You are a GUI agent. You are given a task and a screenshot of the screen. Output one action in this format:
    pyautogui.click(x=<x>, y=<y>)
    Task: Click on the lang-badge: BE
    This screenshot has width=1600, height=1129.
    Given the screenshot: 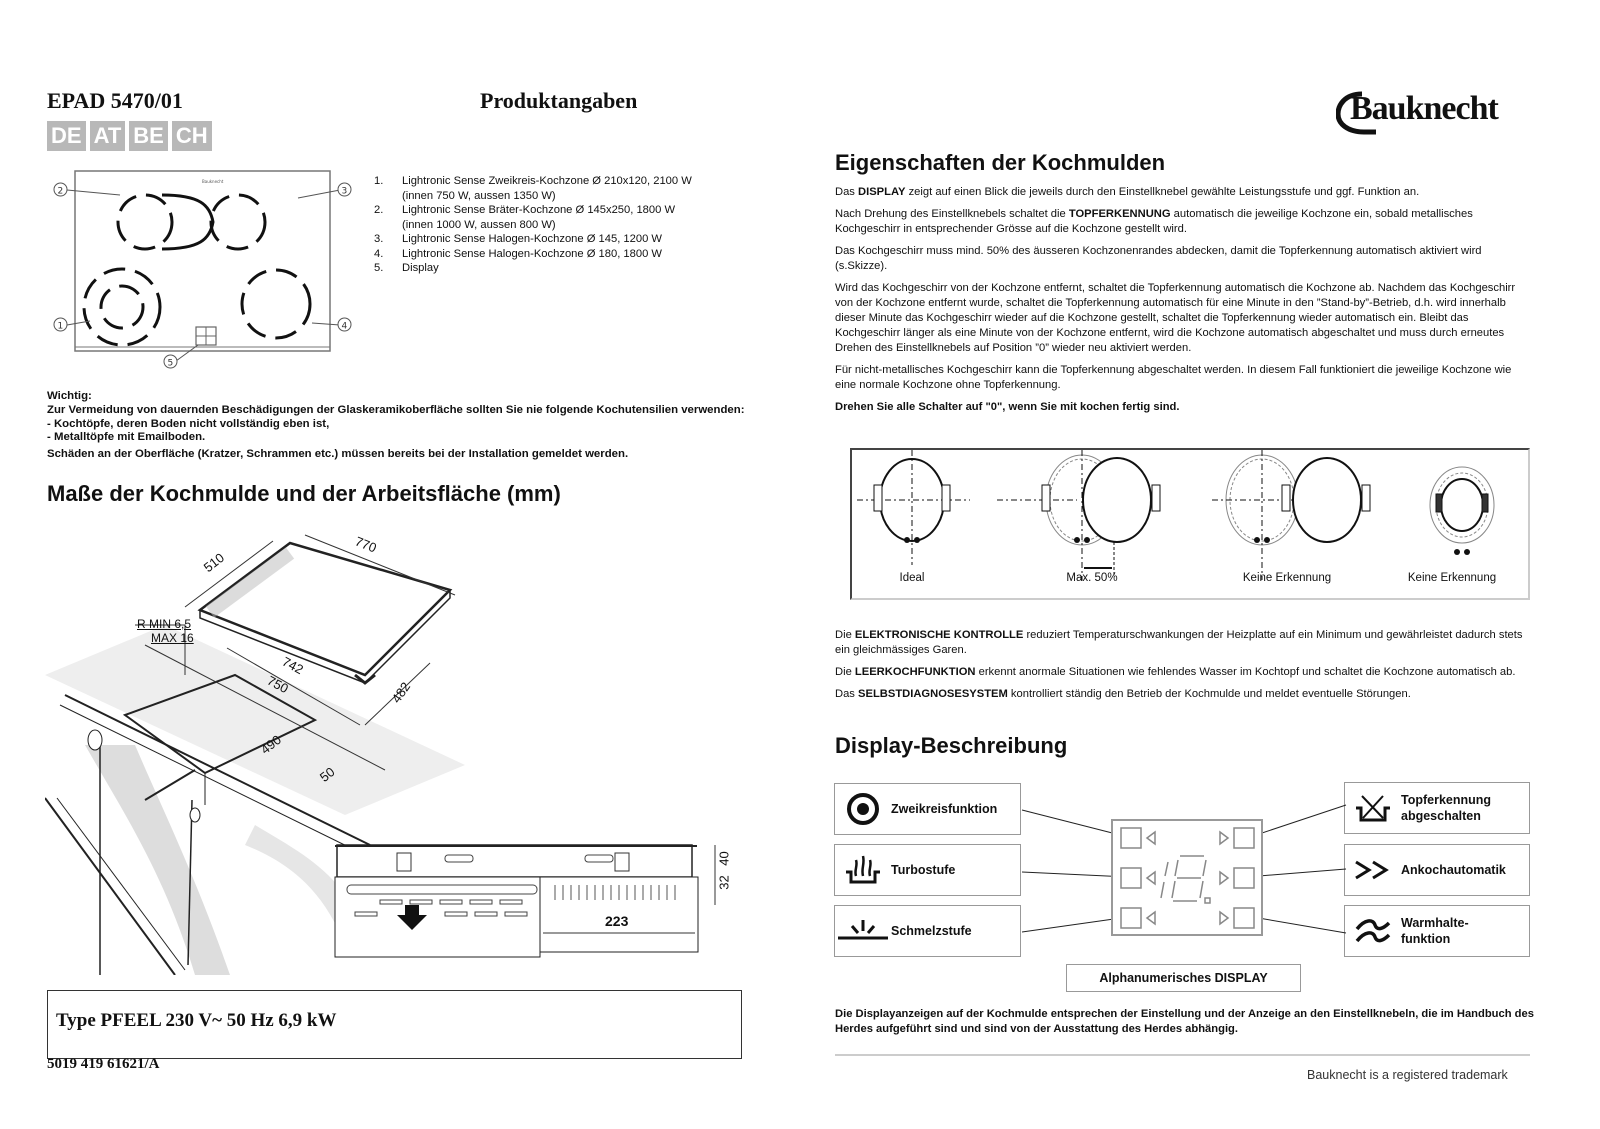 What is the action you would take?
    pyautogui.click(x=148, y=136)
    